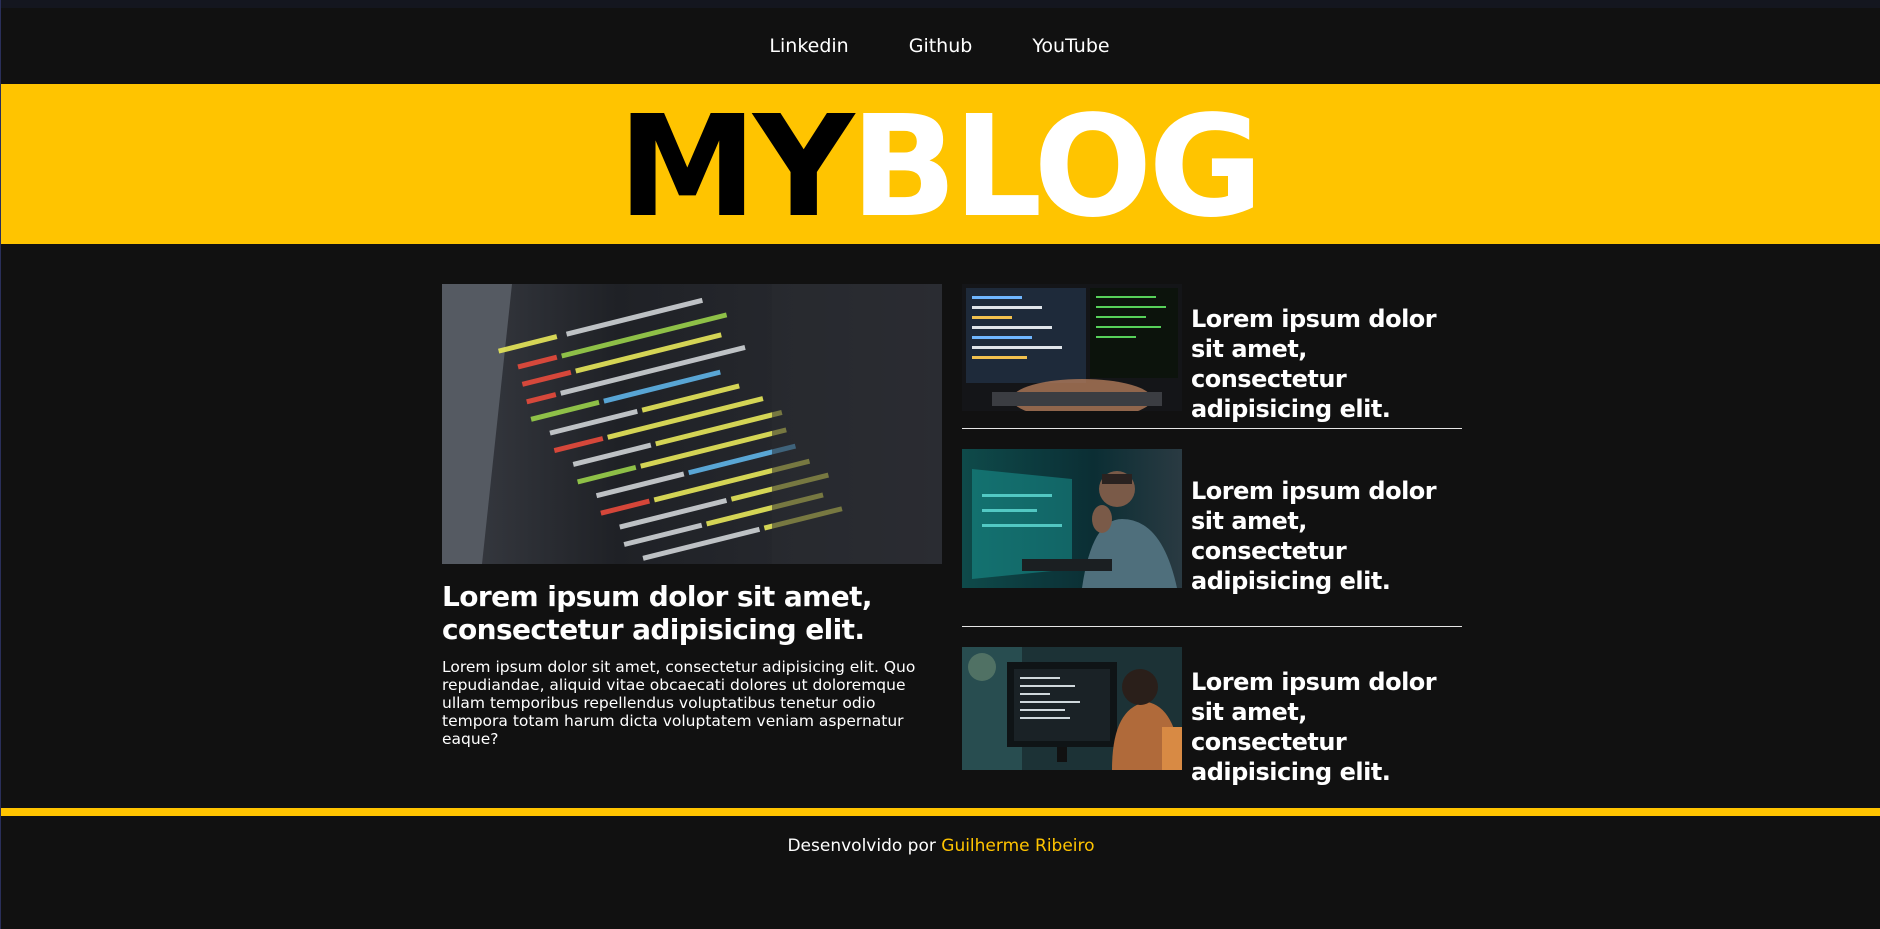 The width and height of the screenshot is (1880, 929). What do you see at coordinates (808, 46) in the screenshot?
I see `nav-link-linkedin: Linkedin` at bounding box center [808, 46].